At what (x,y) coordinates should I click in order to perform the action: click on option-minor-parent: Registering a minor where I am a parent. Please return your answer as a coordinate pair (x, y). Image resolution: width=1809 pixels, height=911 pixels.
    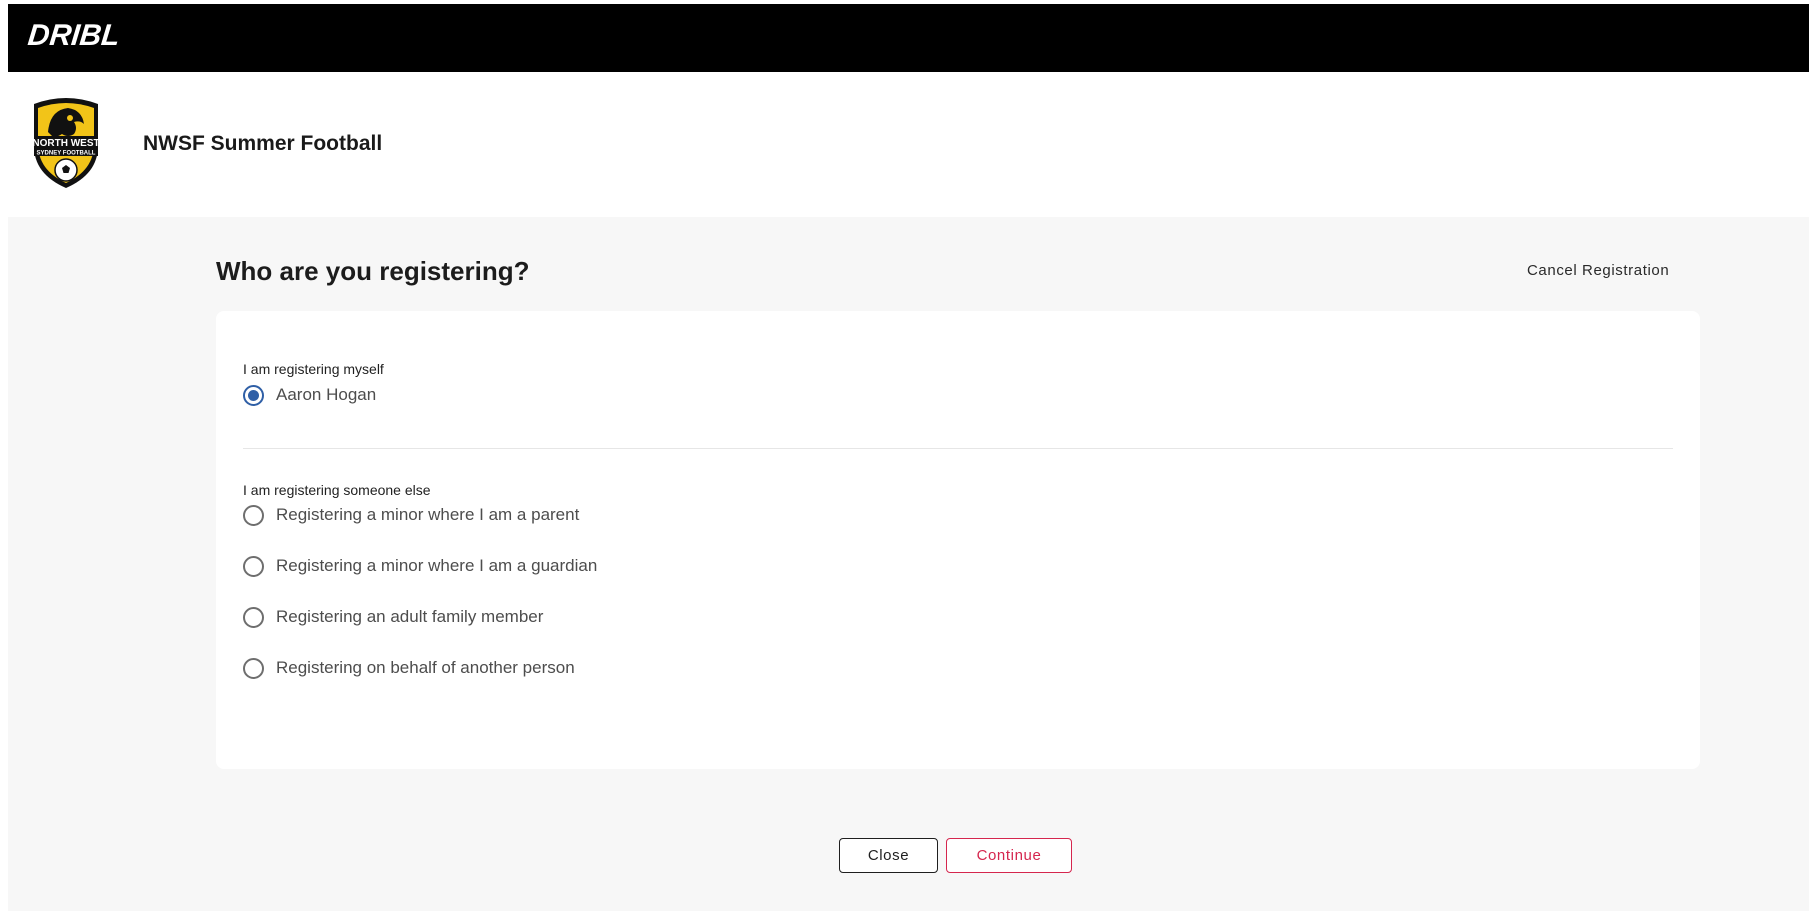
    Looking at the image, I should click on (411, 515).